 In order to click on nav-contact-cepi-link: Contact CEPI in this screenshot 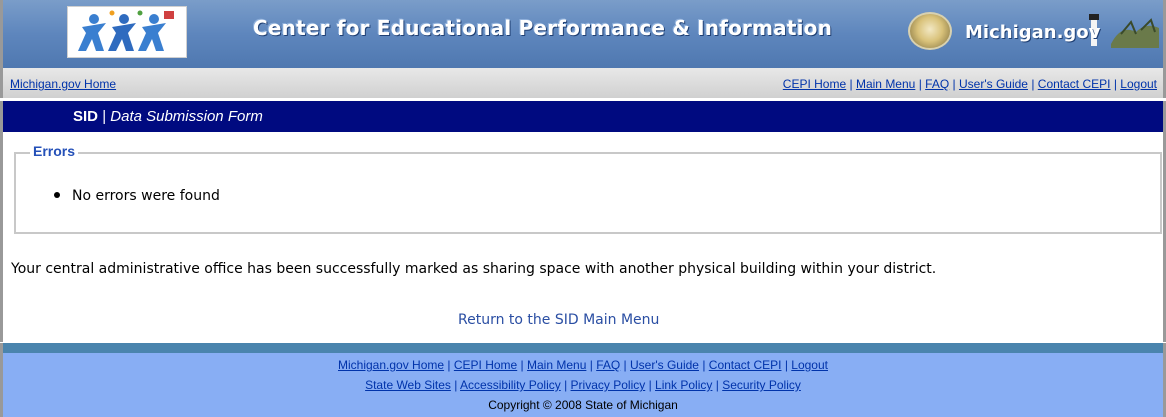, I will do `click(1074, 84)`.